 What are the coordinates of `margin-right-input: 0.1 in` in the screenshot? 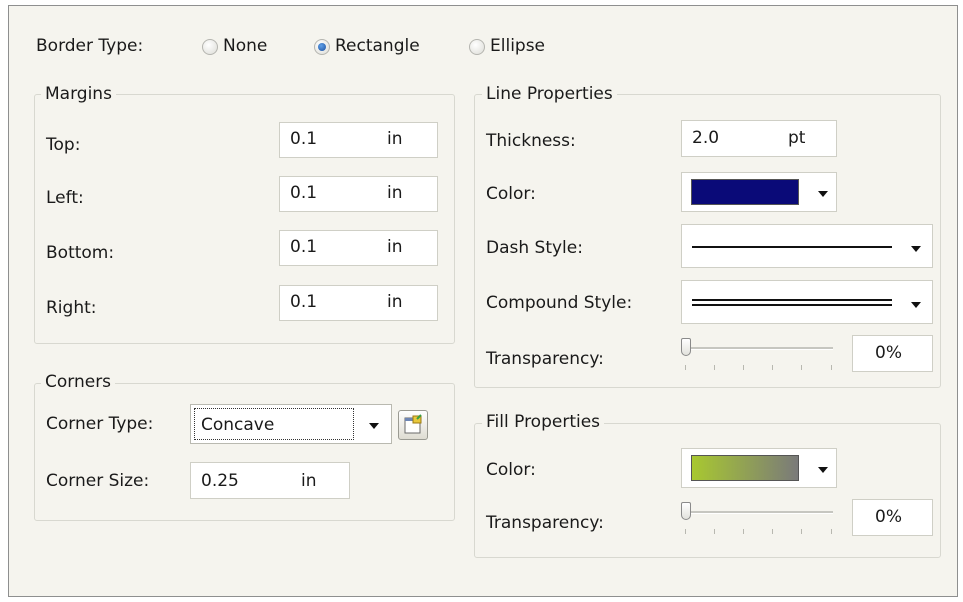 It's located at (358, 303).